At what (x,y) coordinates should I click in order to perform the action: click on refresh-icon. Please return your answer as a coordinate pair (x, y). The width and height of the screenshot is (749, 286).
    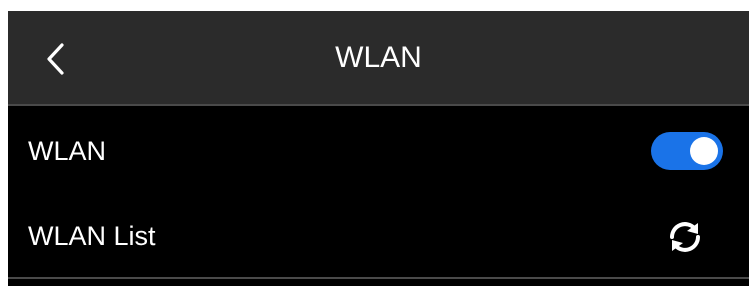
    Looking at the image, I should click on (685, 237).